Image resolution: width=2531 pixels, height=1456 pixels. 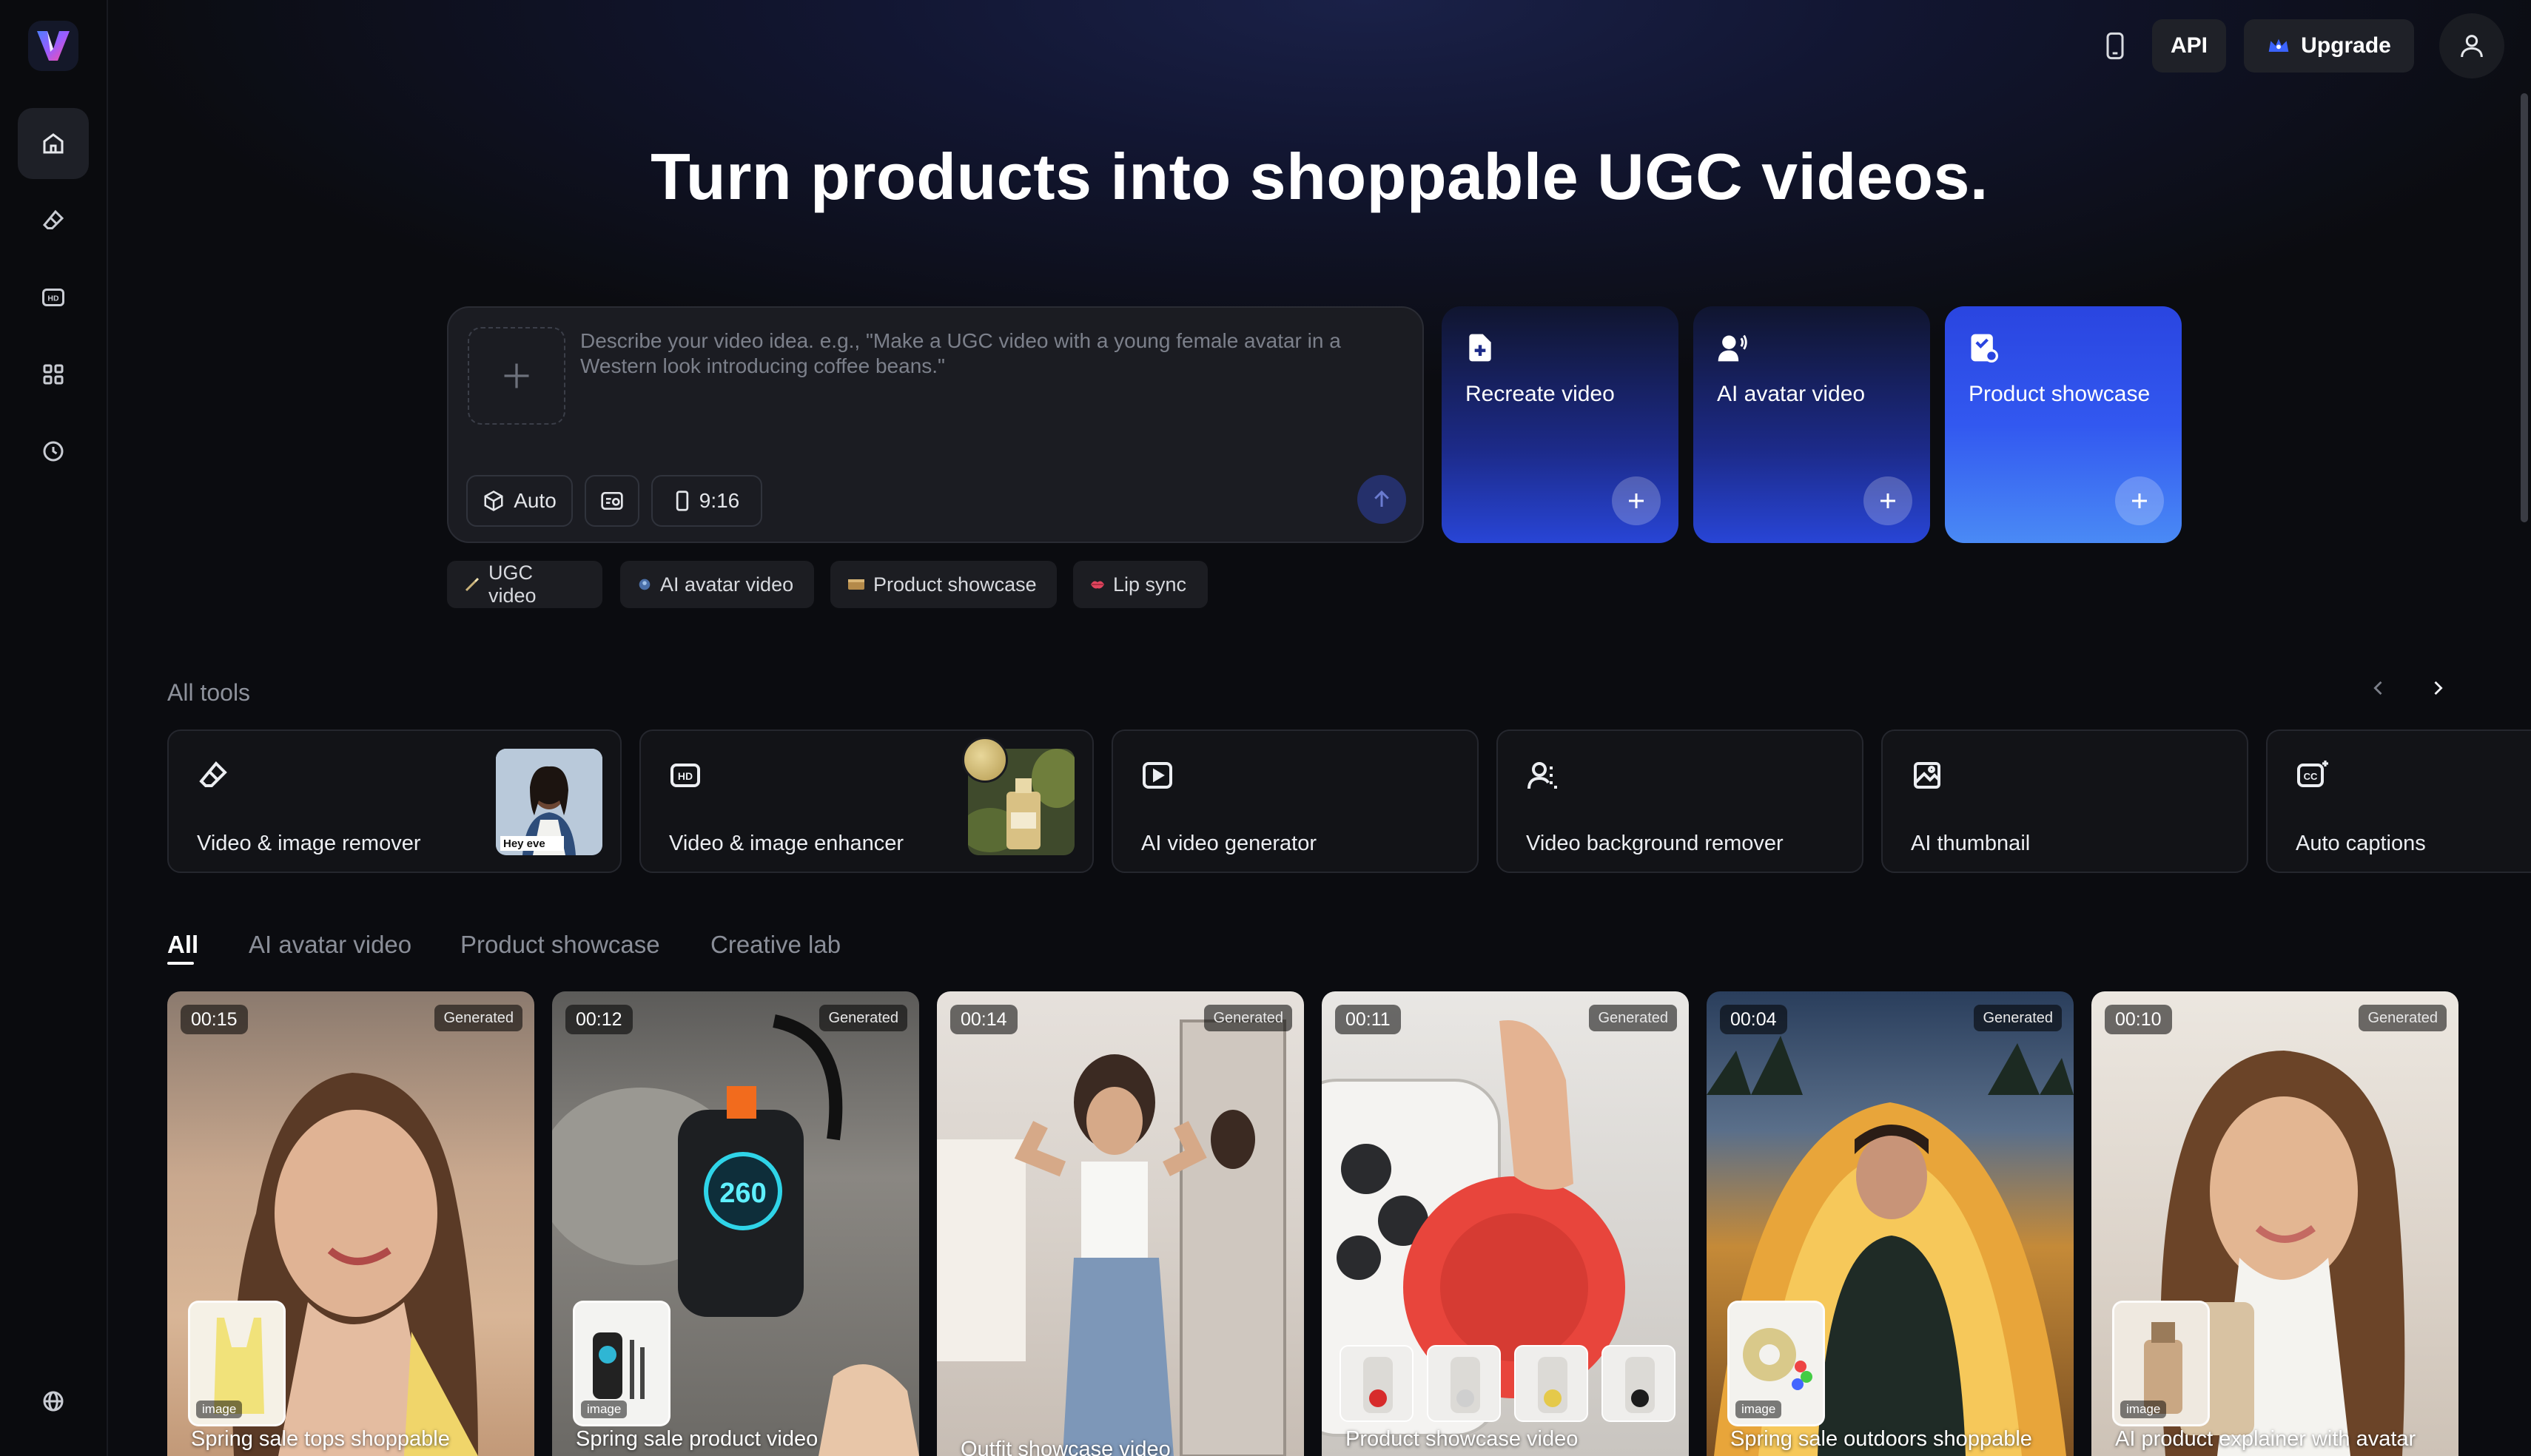 I want to click on user-avatar, so click(x=2471, y=46).